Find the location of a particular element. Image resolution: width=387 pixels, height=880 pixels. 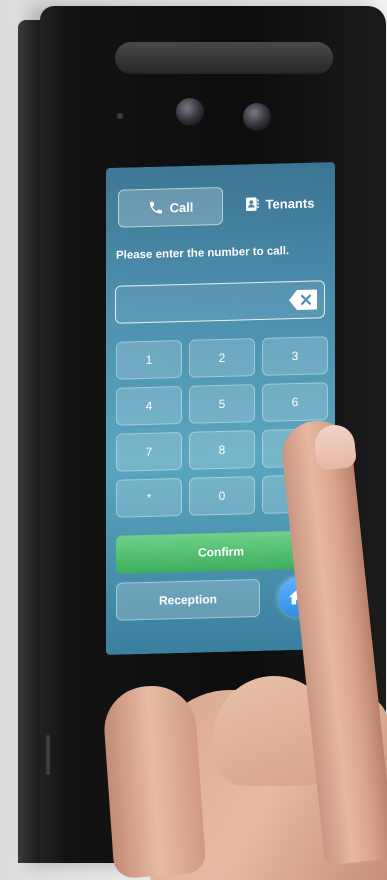

keypad: 1 2 3 4 5 6 7 8 9 * 0 # is located at coordinates (222, 427).